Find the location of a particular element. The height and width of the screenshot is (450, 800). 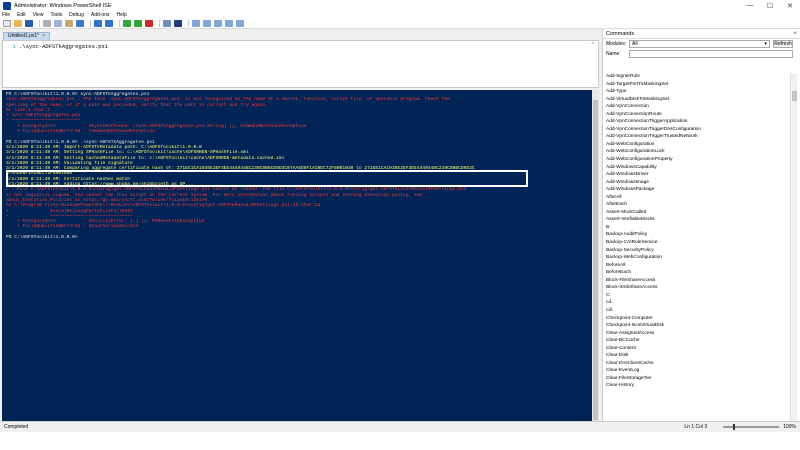

layout-script-max-icon is located at coordinates (218, 23).